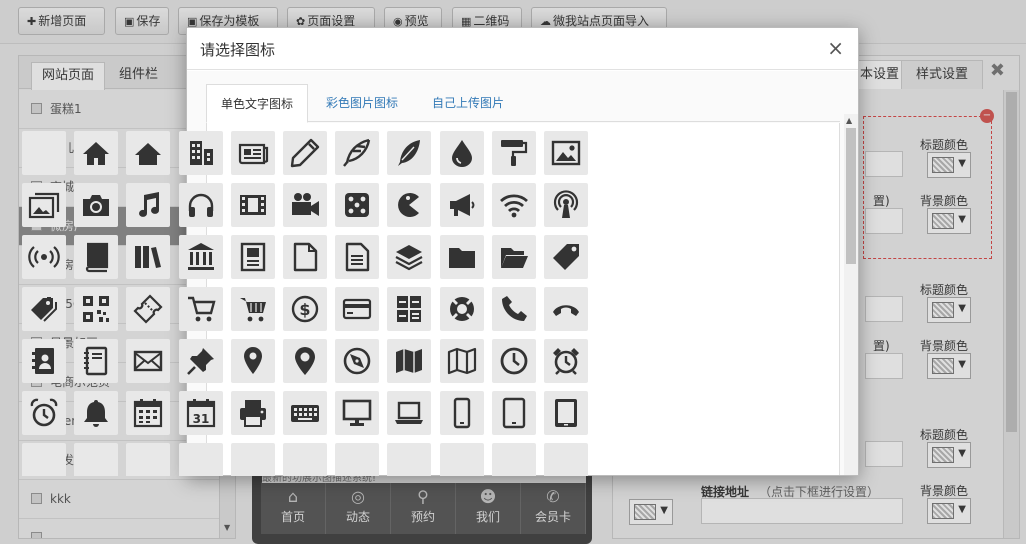 This screenshot has height=544, width=1026. Describe the element at coordinates (851, 294) in the screenshot. I see `dialog-scrollbar: ▲ ▼` at that location.